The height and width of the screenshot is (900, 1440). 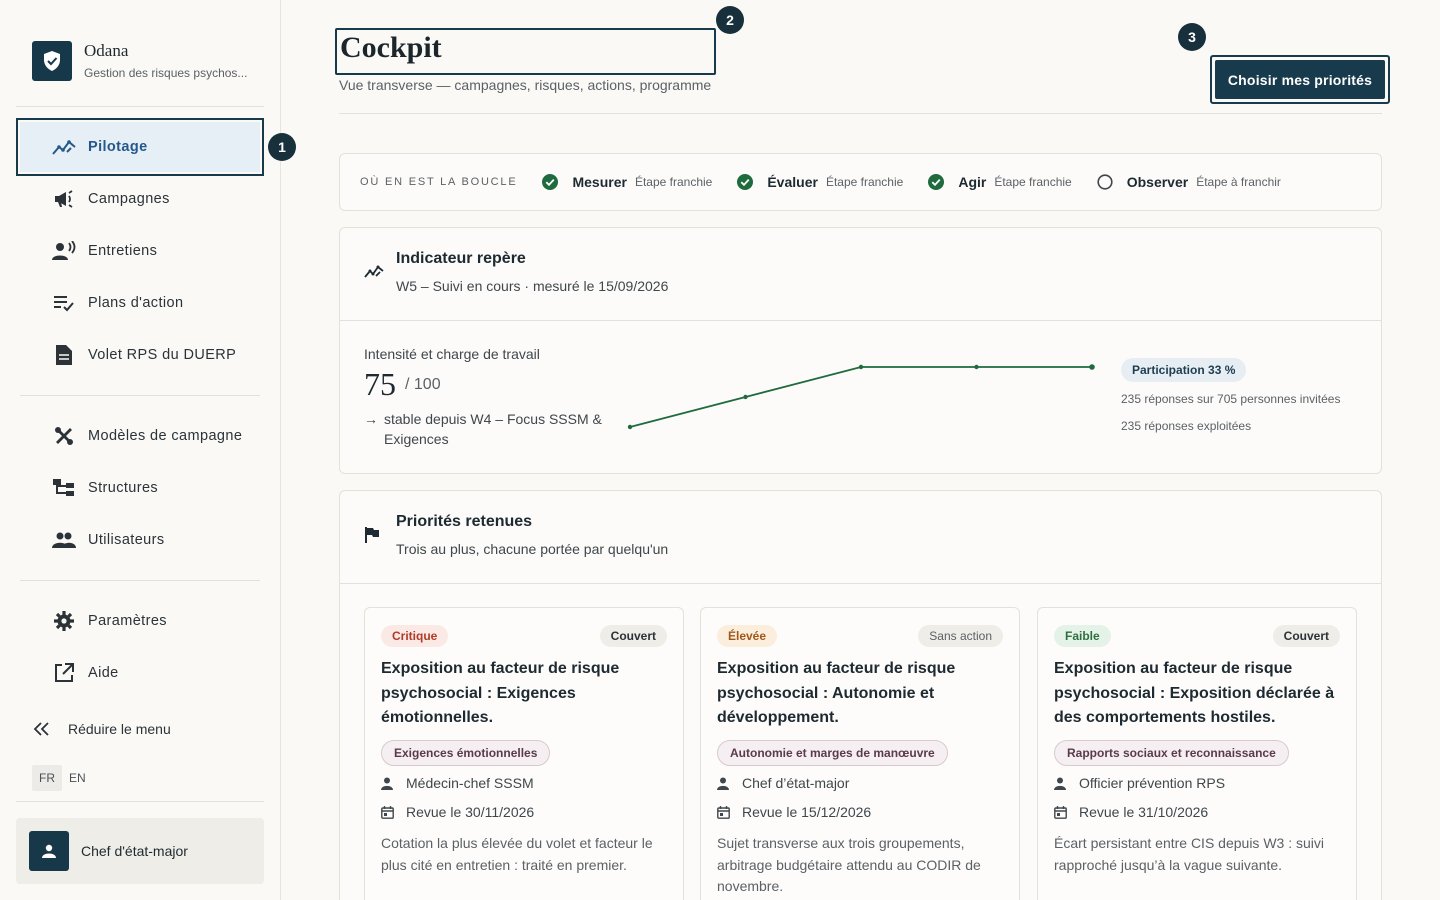 What do you see at coordinates (1105, 182) in the screenshot?
I see `empty-circle-icon` at bounding box center [1105, 182].